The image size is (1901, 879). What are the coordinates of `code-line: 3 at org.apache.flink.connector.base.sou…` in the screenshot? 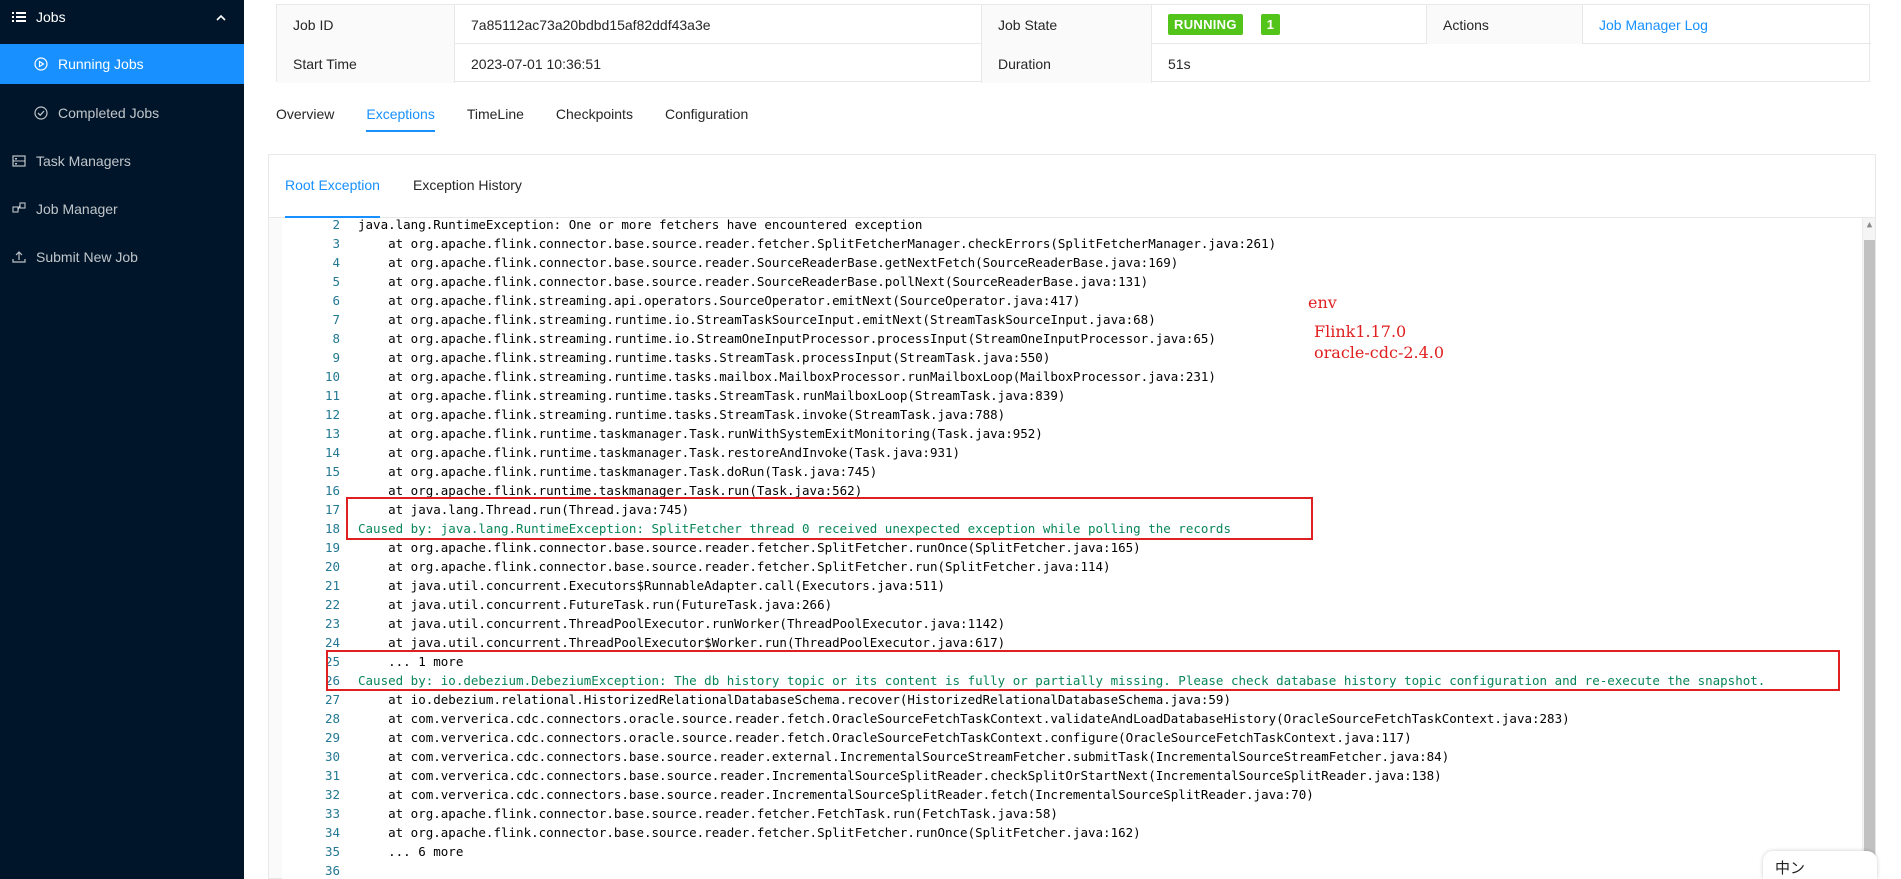 It's located at (779, 243).